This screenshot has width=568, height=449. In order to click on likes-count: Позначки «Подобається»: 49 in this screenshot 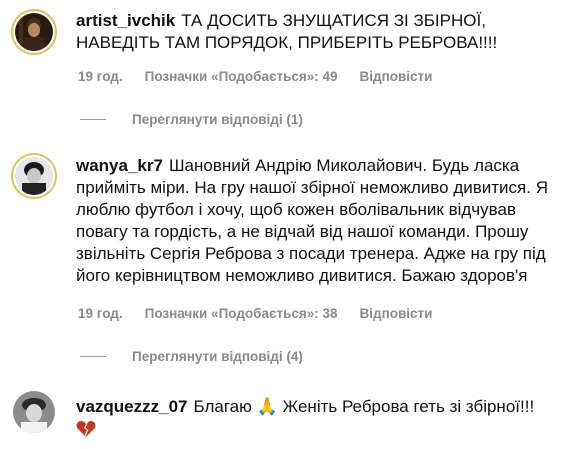, I will do `click(241, 76)`.